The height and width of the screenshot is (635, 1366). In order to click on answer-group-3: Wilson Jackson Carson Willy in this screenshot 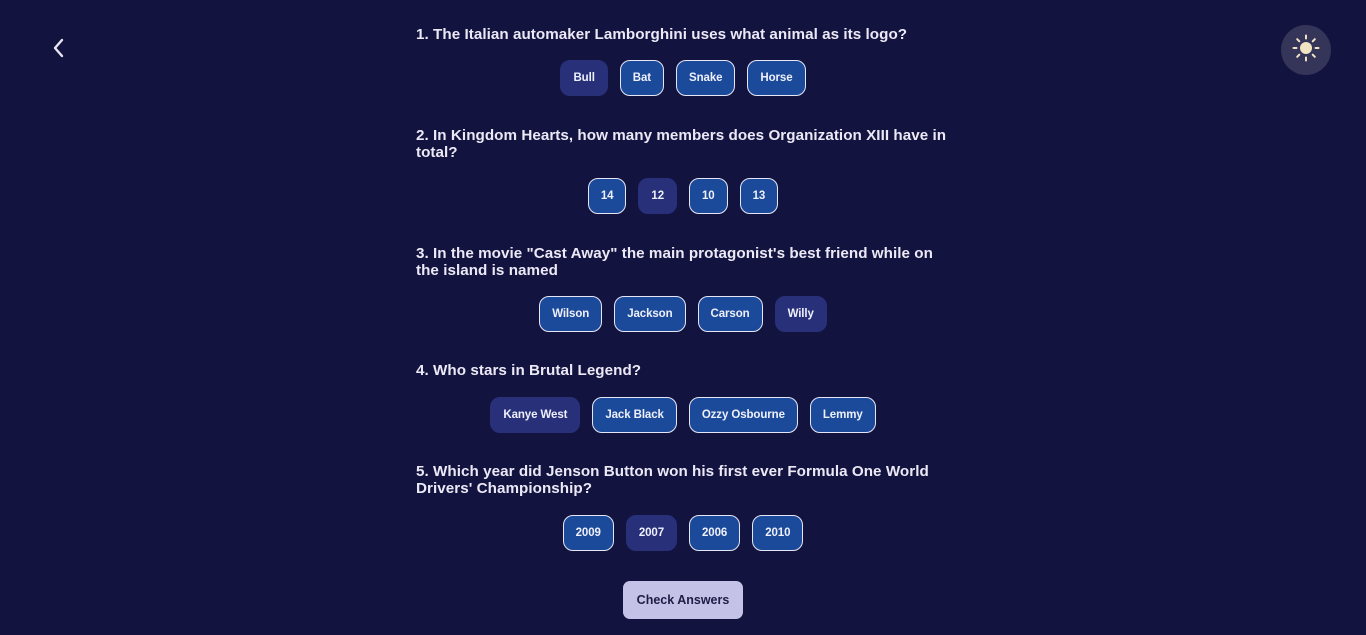, I will do `click(683, 314)`.